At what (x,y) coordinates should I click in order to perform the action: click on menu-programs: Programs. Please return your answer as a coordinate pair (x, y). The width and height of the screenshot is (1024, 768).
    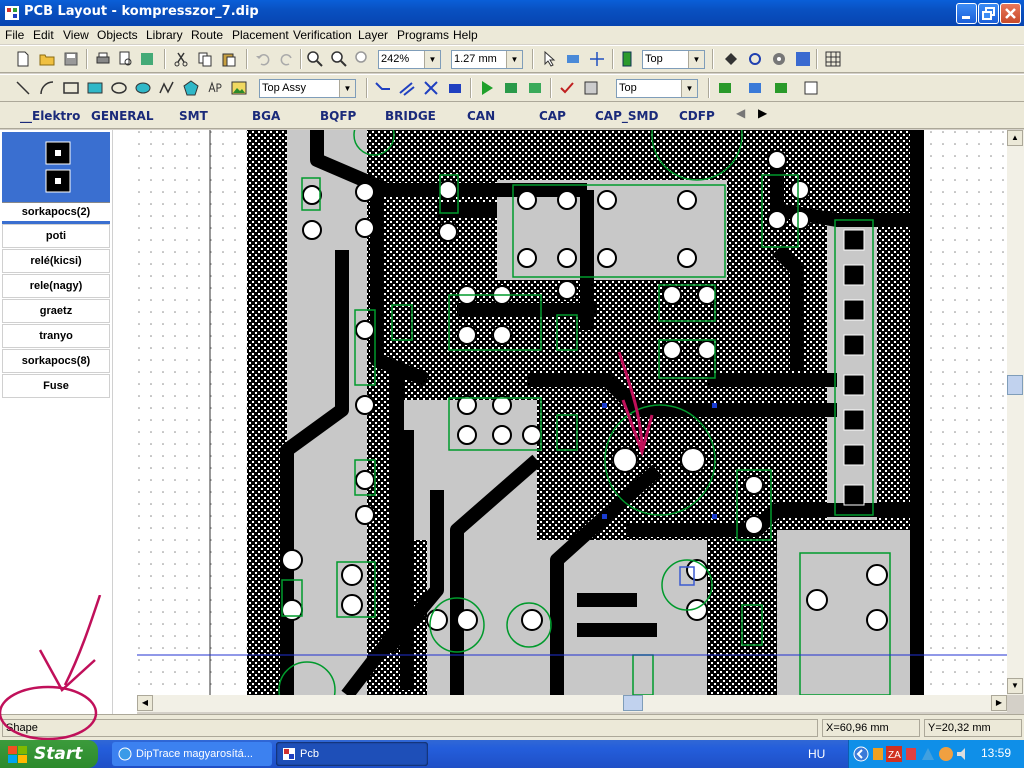
    Looking at the image, I should click on (423, 35).